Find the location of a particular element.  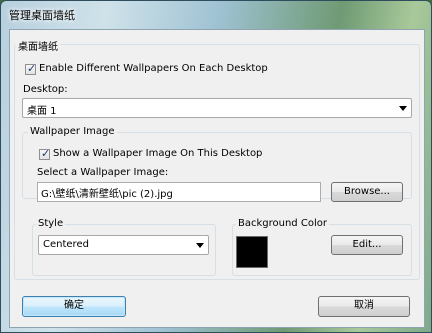

window-title: 管理桌面墙纸 is located at coordinates (42, 15).